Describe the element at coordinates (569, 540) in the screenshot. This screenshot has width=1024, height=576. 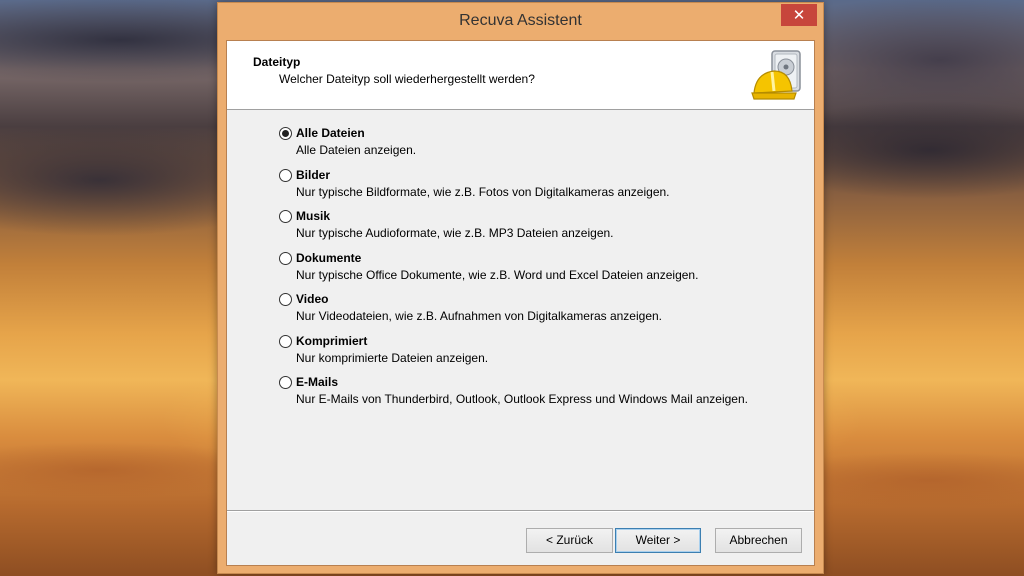
I see `back-button: < Zurück` at that location.